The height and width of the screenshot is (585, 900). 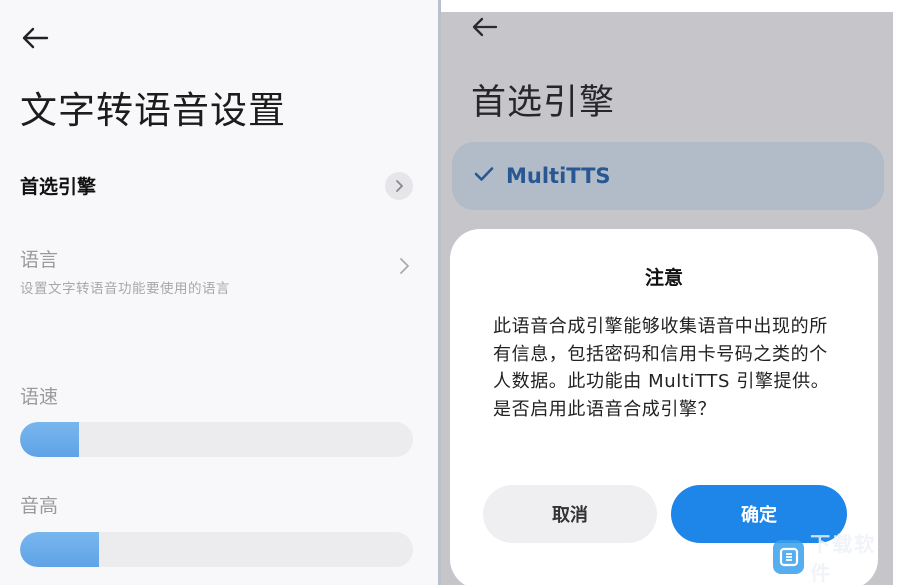 I want to click on preferred-engine-row: 首选引擎, so click(x=217, y=187).